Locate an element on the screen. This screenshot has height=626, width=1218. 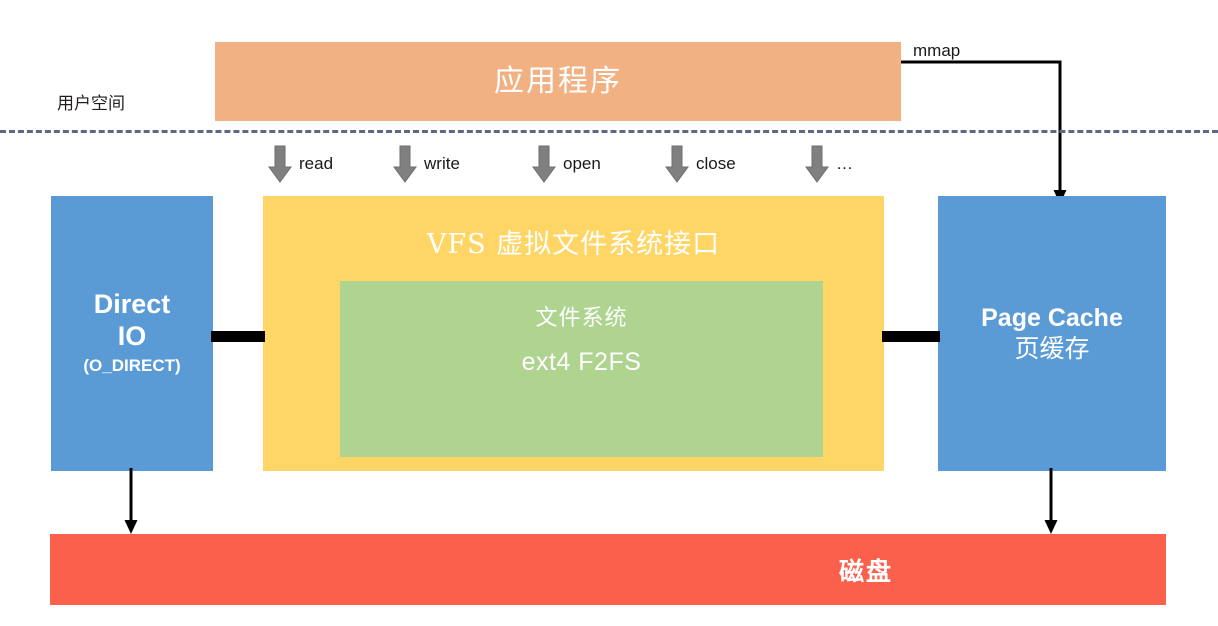
disk-box: 磁盘 is located at coordinates (608, 569).